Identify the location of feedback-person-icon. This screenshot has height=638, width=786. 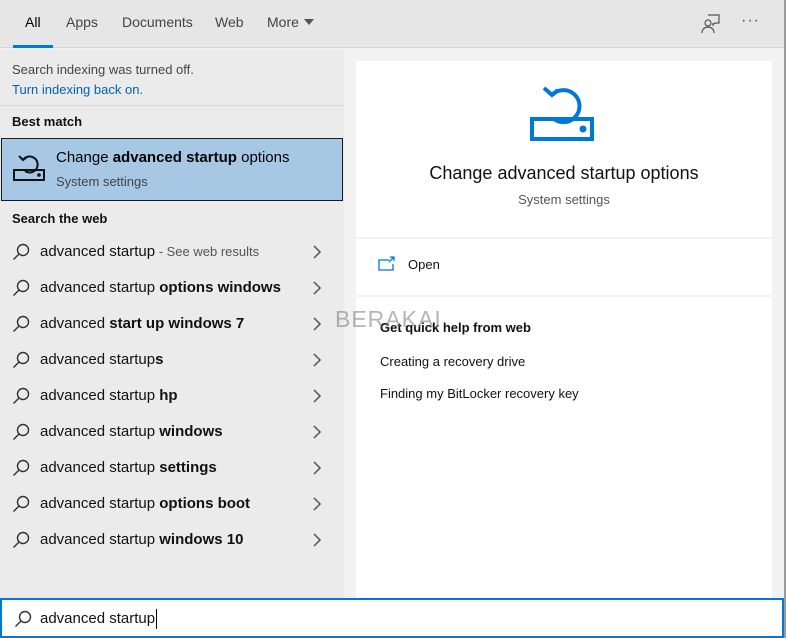
(711, 24).